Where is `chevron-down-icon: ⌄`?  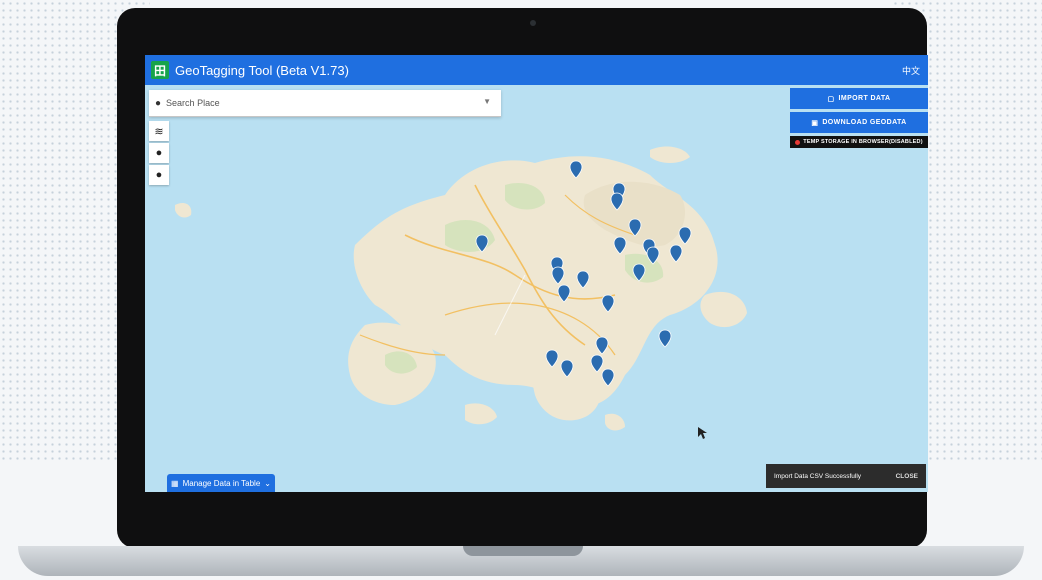 chevron-down-icon: ⌄ is located at coordinates (267, 483).